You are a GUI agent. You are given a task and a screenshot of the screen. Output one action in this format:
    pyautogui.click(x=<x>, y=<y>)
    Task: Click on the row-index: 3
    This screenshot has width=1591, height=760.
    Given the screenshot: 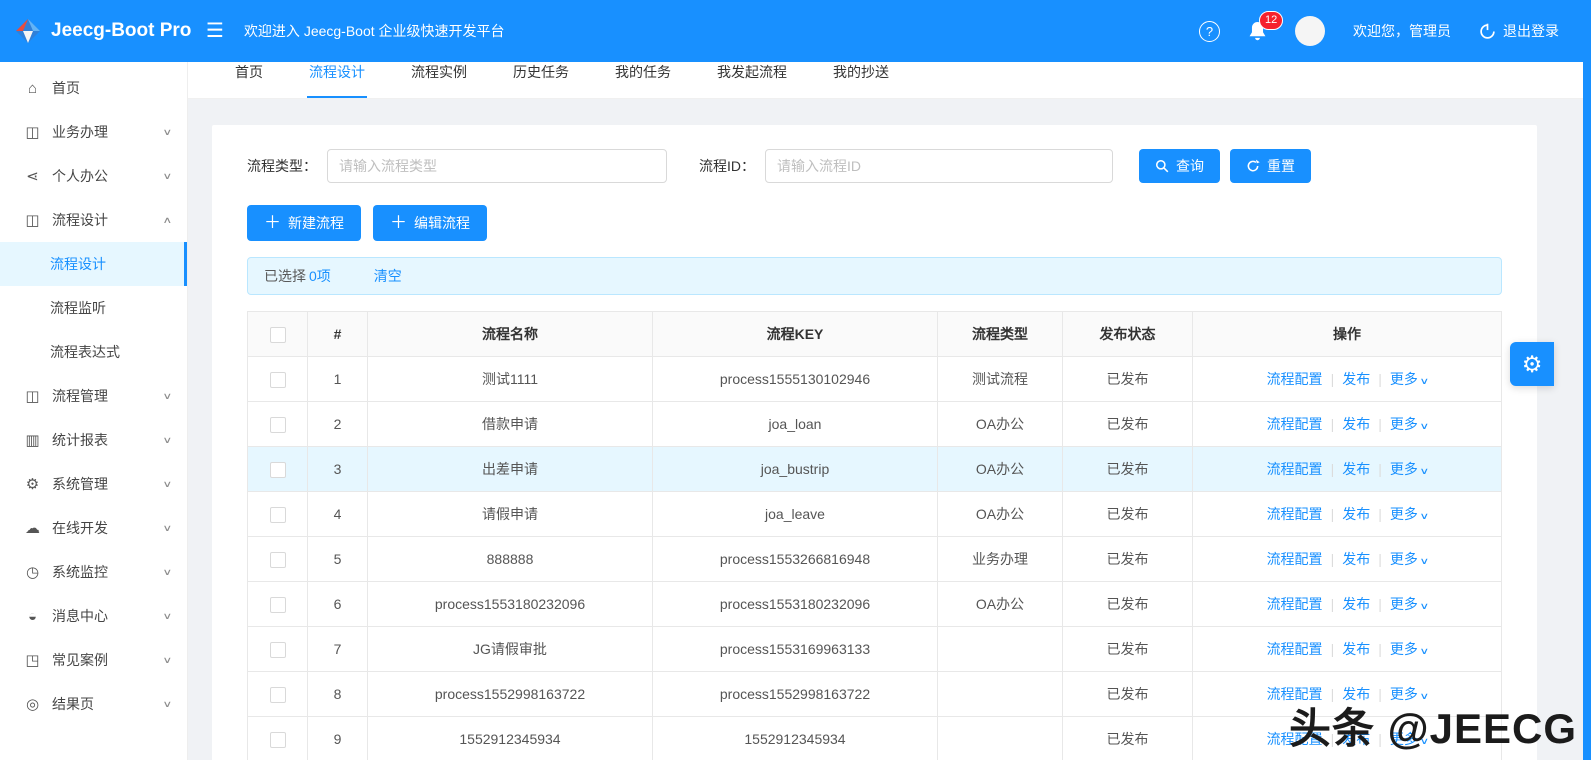 What is the action you would take?
    pyautogui.click(x=337, y=469)
    